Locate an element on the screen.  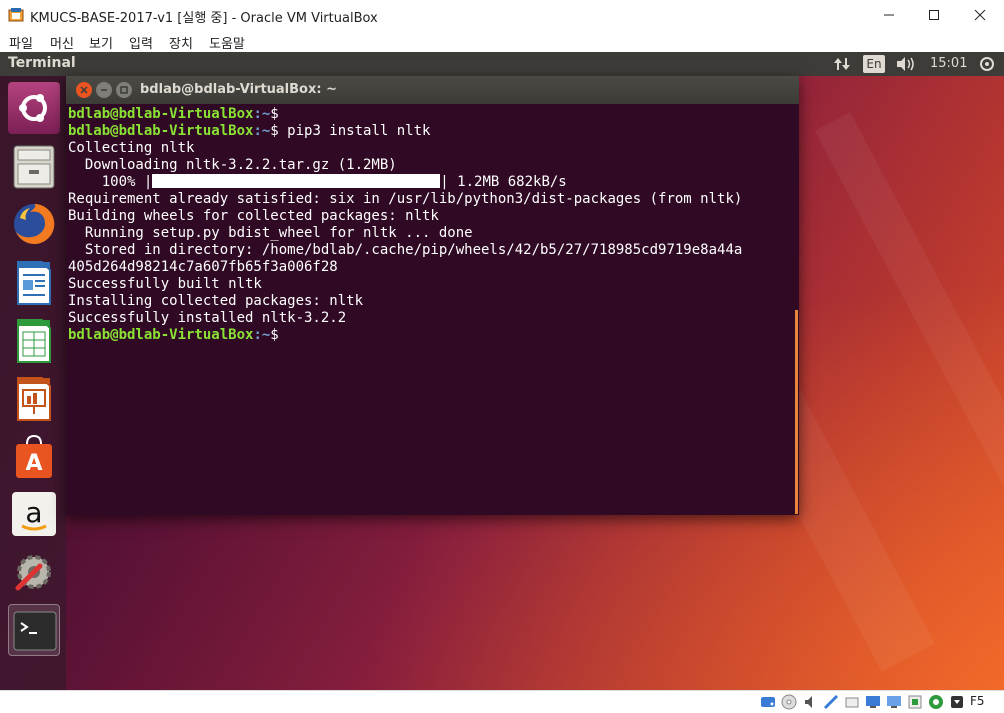
terminal-resize-edge is located at coordinates (796, 412).